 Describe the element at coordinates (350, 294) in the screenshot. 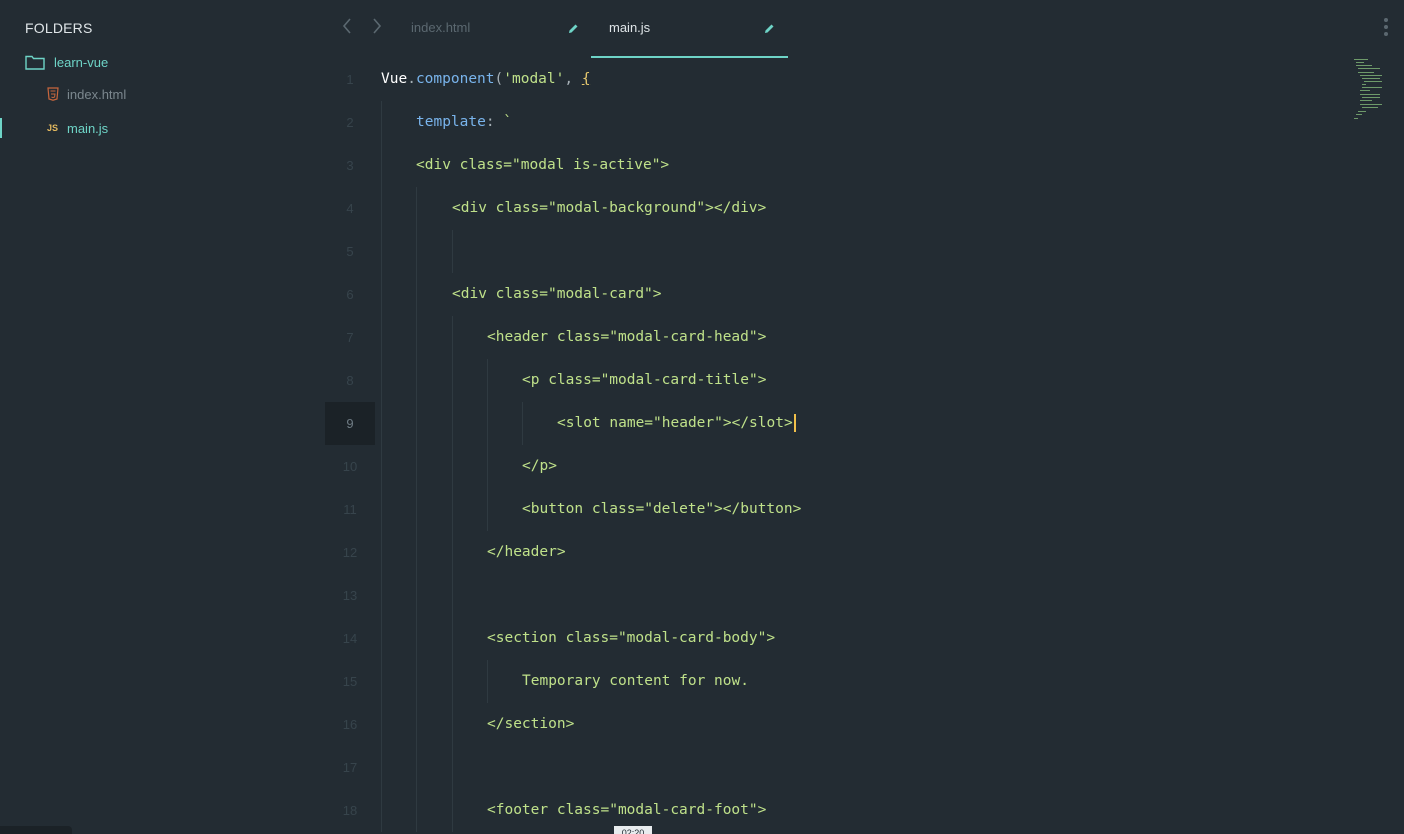

I see `line-number: 6` at that location.